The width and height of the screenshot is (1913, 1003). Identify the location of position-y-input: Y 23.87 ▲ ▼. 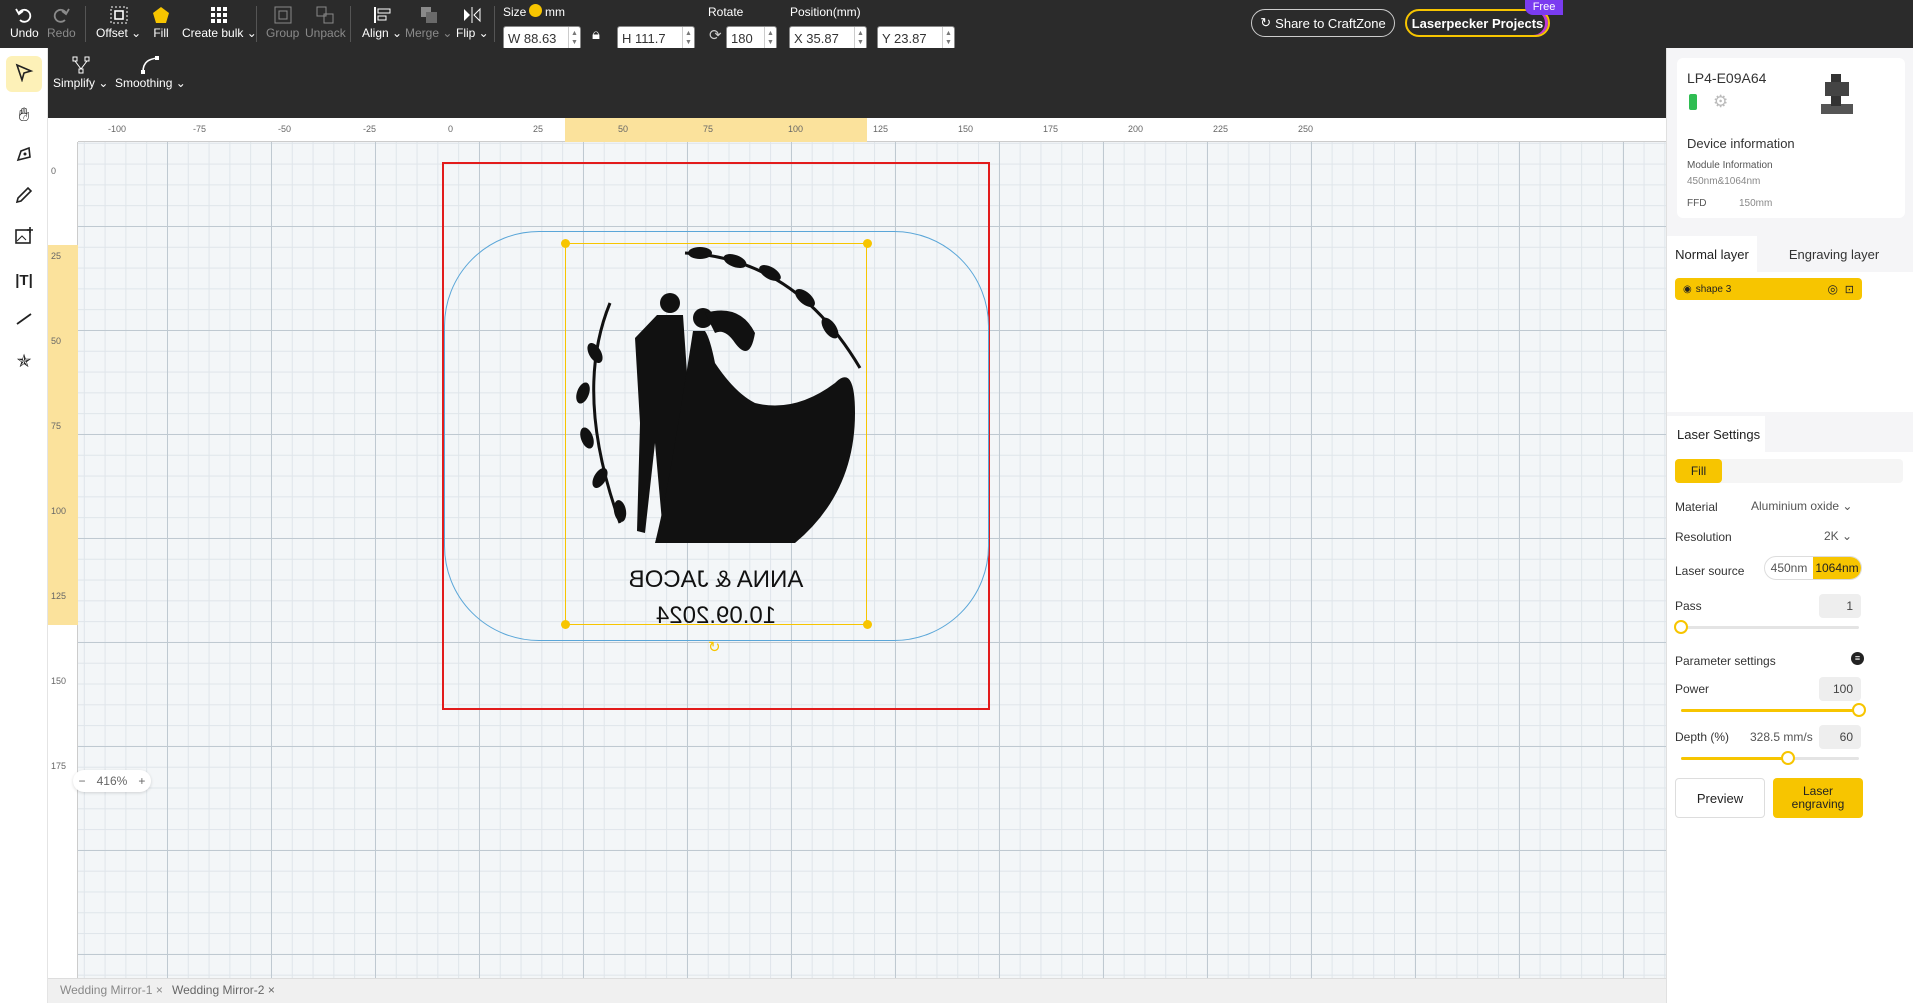
(916, 38).